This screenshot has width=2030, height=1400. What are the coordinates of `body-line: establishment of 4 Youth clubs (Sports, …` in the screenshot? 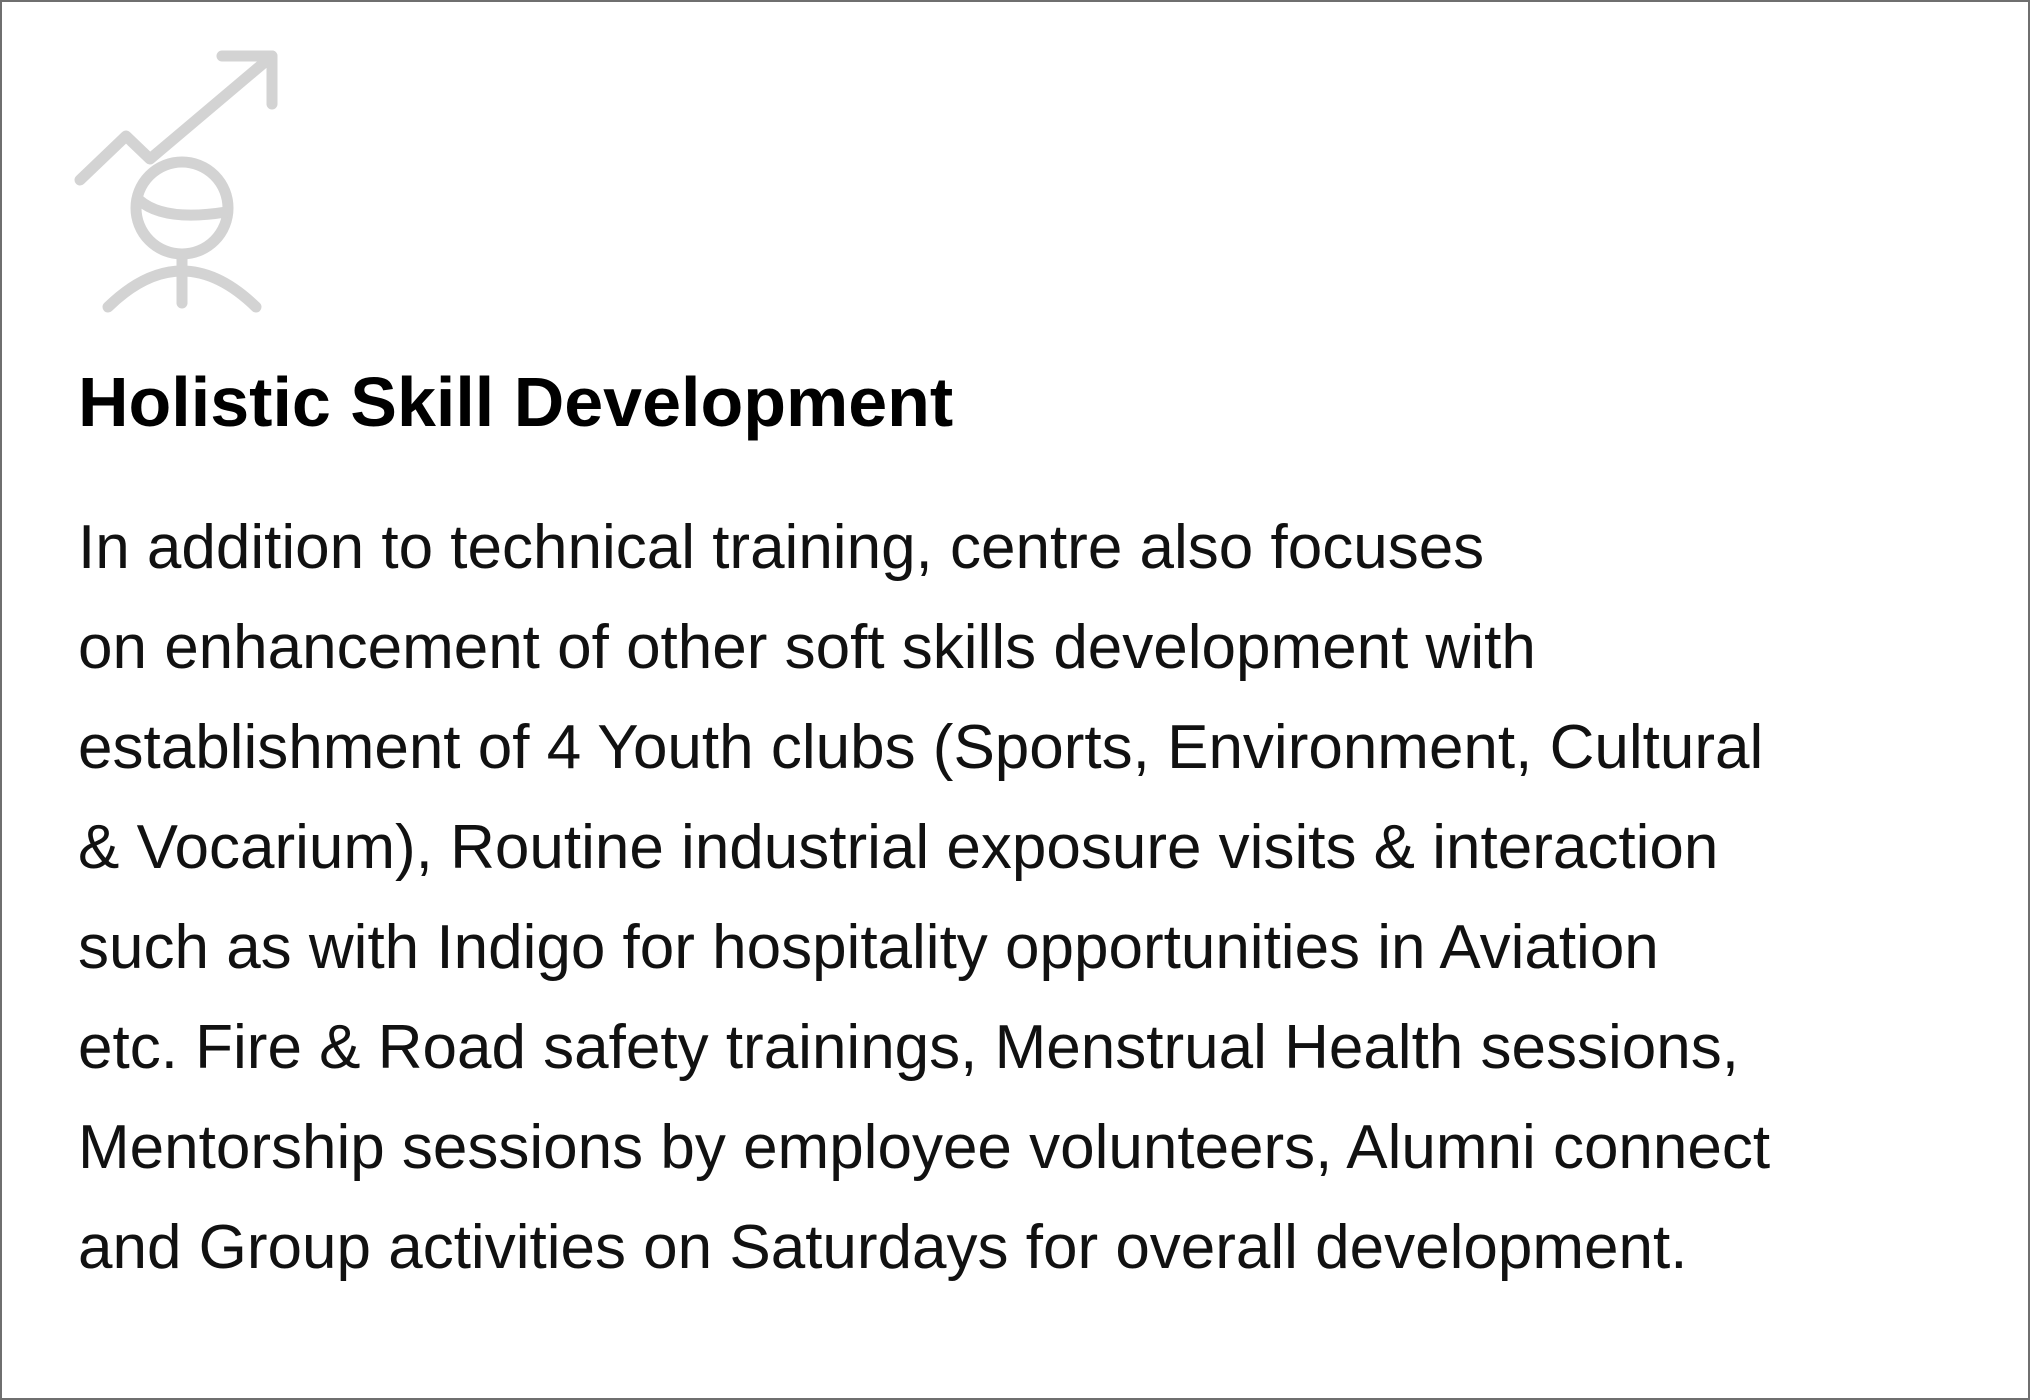 It's located at (921, 747).